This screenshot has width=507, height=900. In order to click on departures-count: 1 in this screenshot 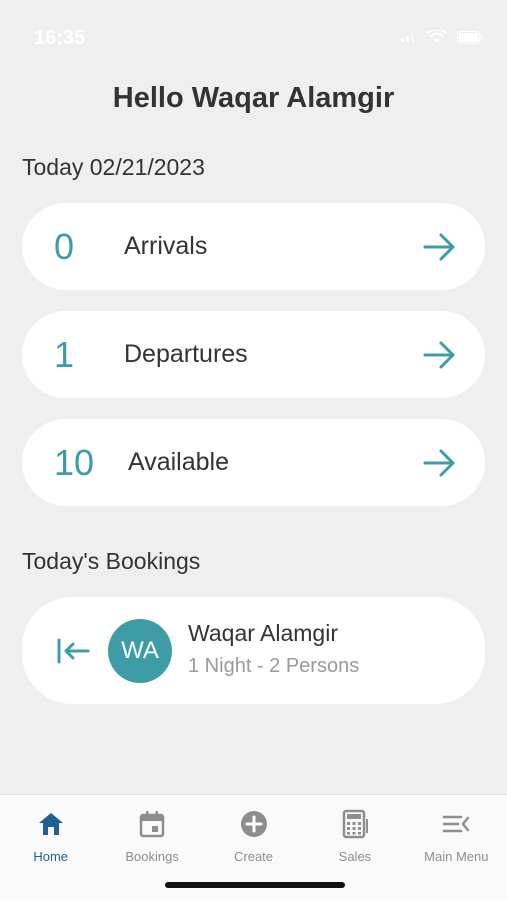, I will do `click(64, 354)`.